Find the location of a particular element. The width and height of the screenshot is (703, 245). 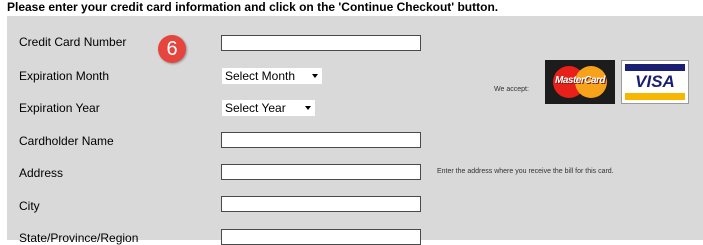

exp-year-label: Expiration Year is located at coordinates (59, 108).